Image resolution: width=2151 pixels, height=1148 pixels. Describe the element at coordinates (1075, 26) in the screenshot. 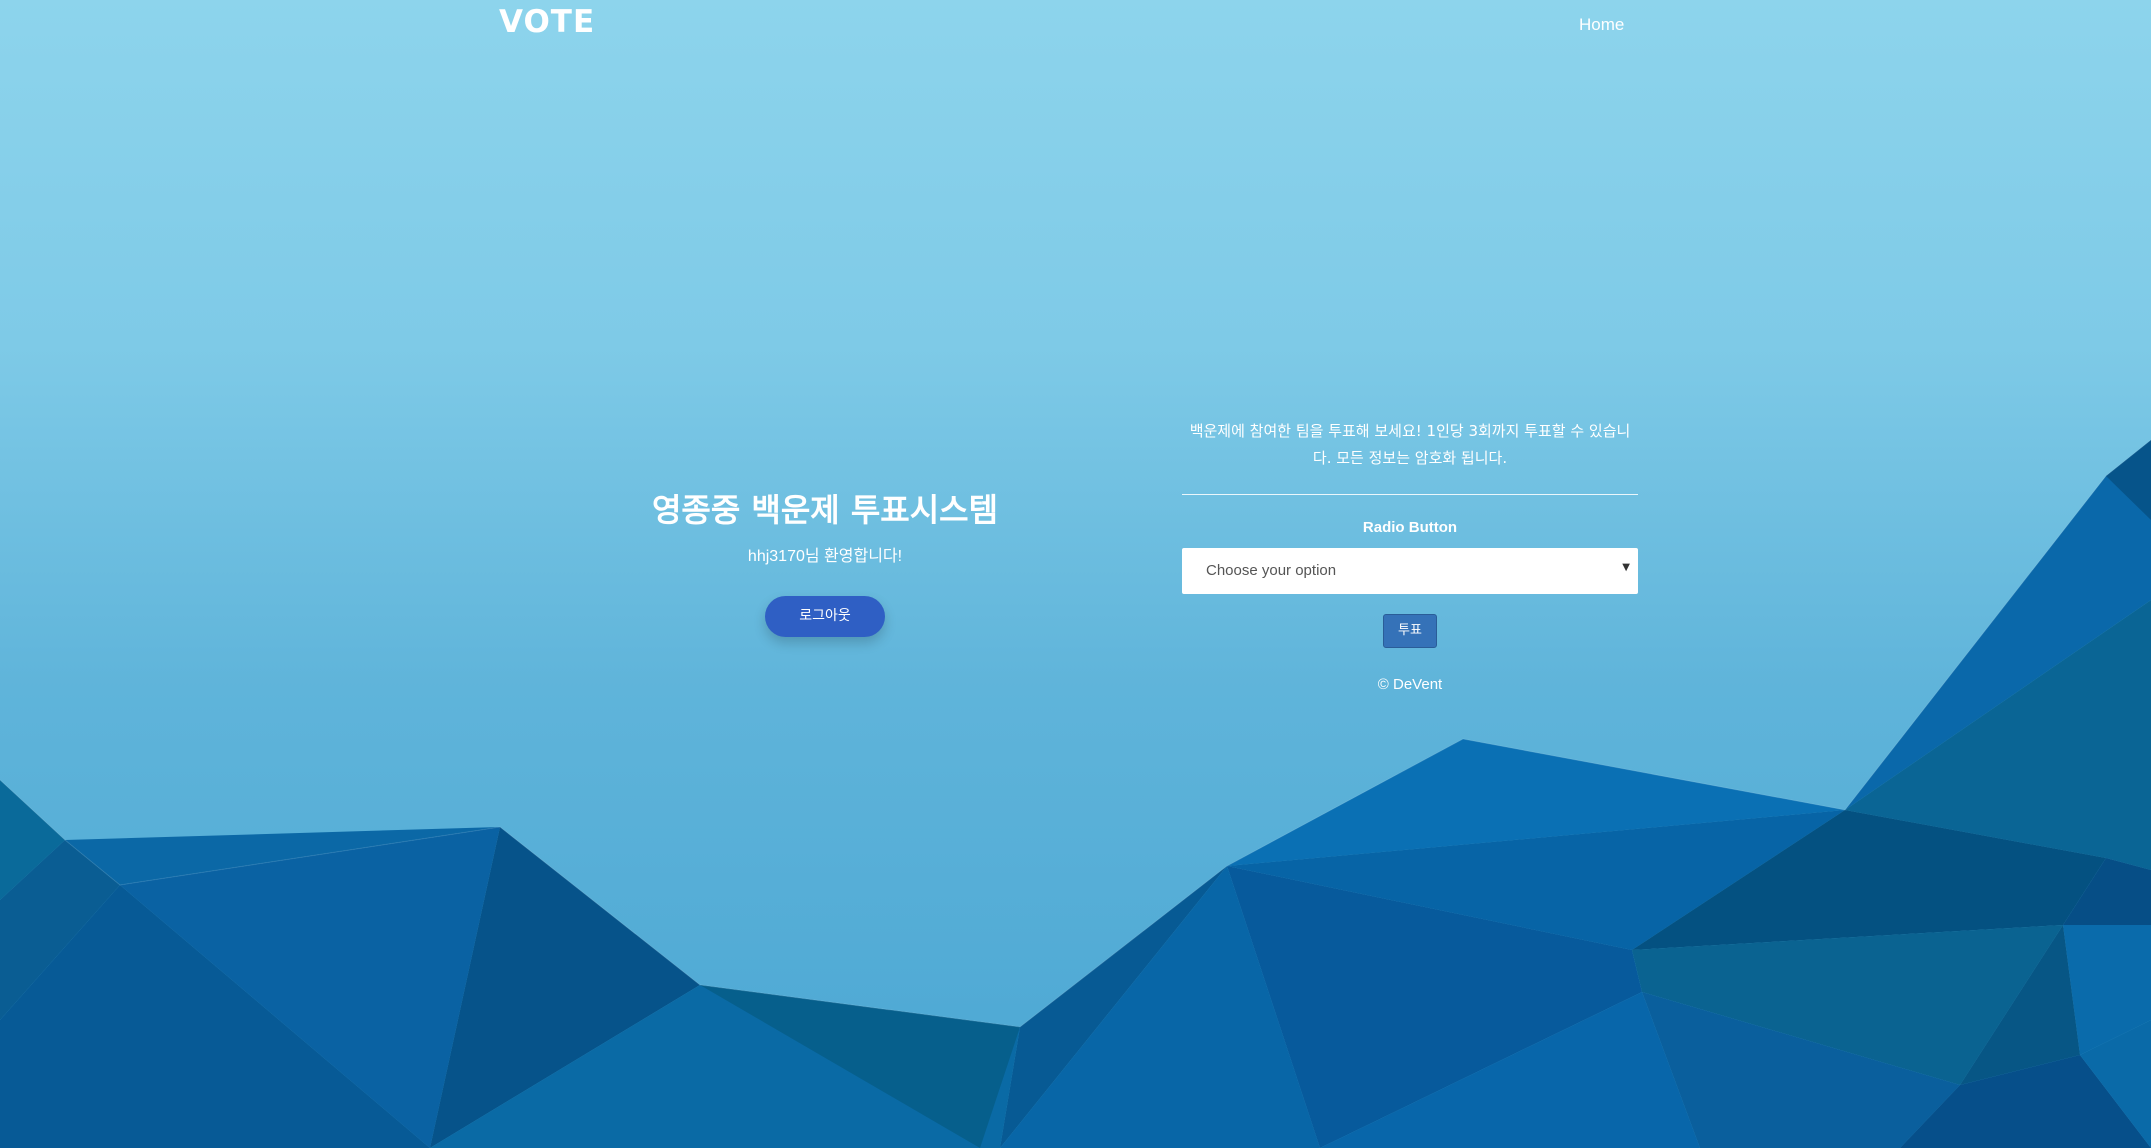

I see `navbar: VOTE Home` at that location.